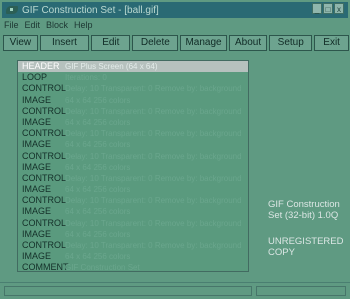 Image resolution: width=350 pixels, height=299 pixels. What do you see at coordinates (301, 291) in the screenshot?
I see `status-panel-side` at bounding box center [301, 291].